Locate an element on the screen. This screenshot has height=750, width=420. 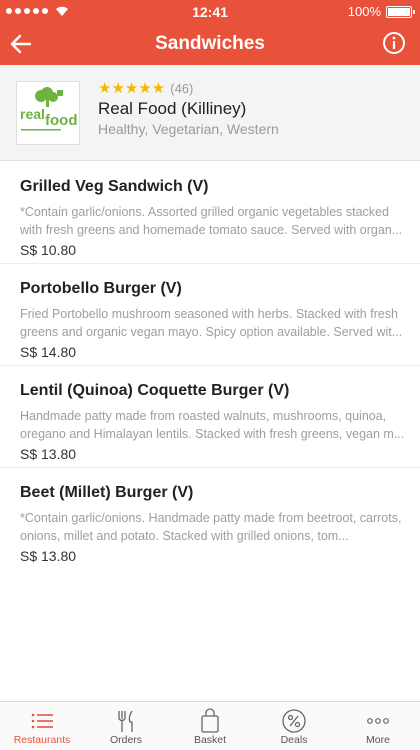
restaurant-name: Real Food (Killiney) is located at coordinates (172, 108).